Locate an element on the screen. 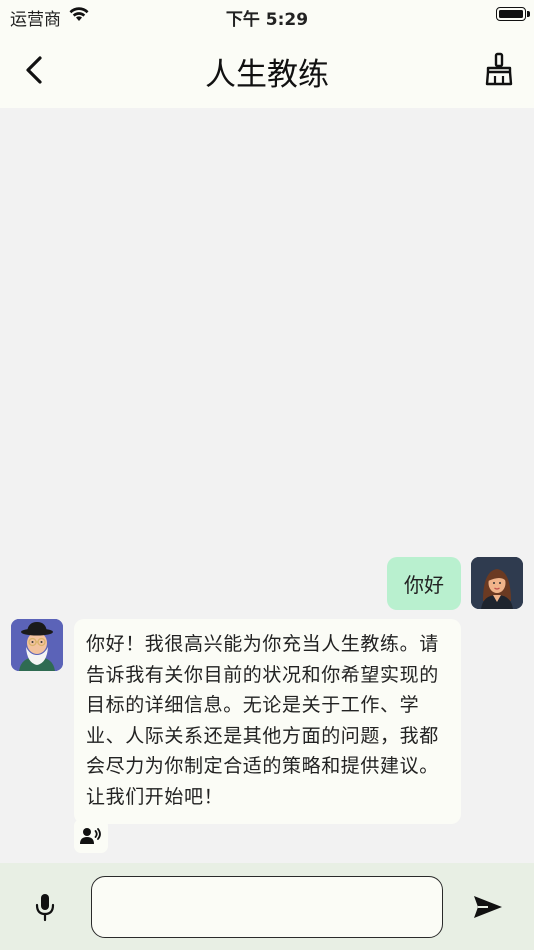  nav-bar: 人生教练 is located at coordinates (267, 70).